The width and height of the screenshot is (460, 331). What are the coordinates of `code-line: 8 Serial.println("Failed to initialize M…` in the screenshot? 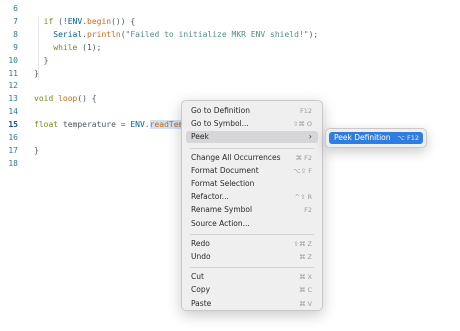 It's located at (230, 35).